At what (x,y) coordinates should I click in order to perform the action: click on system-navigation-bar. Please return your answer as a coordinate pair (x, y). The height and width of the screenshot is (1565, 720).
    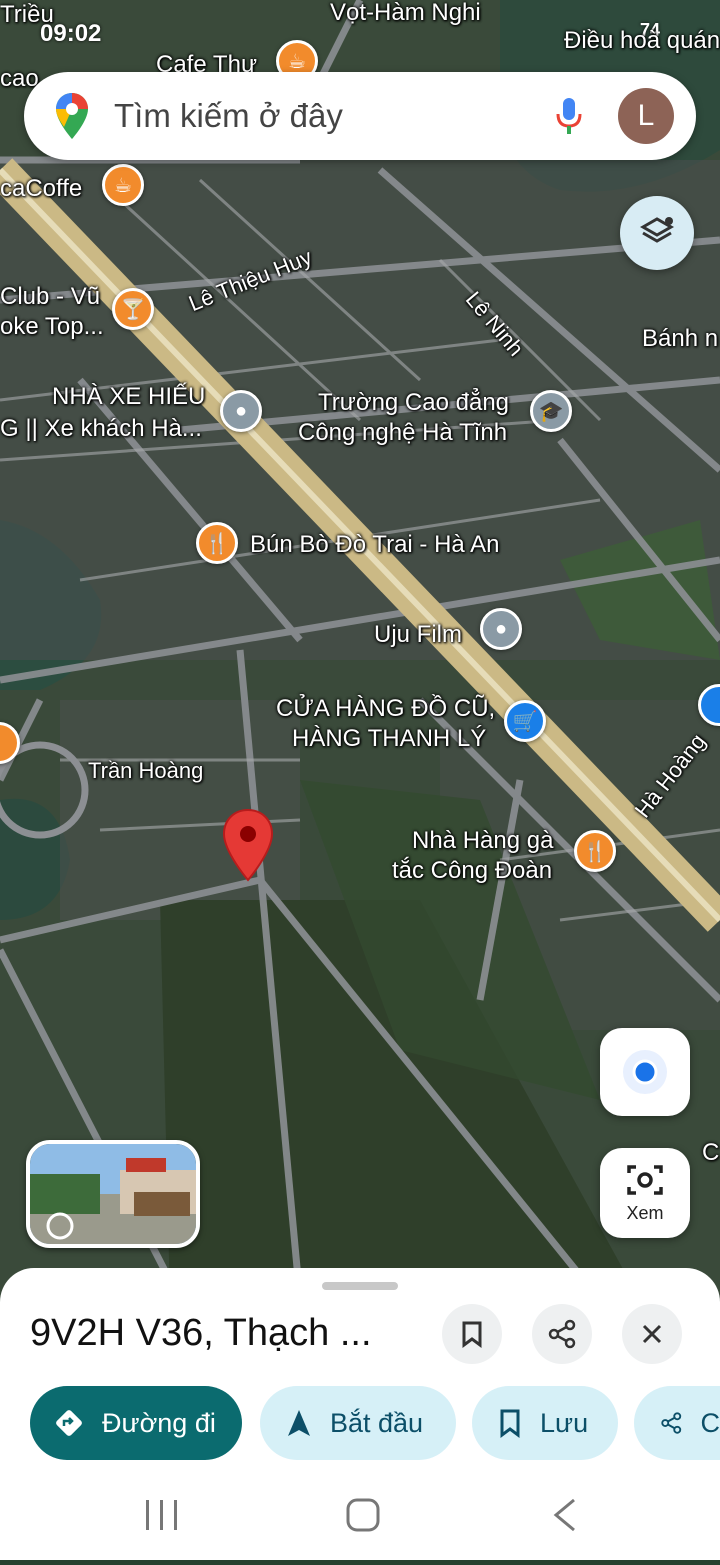
    Looking at the image, I should click on (360, 1515).